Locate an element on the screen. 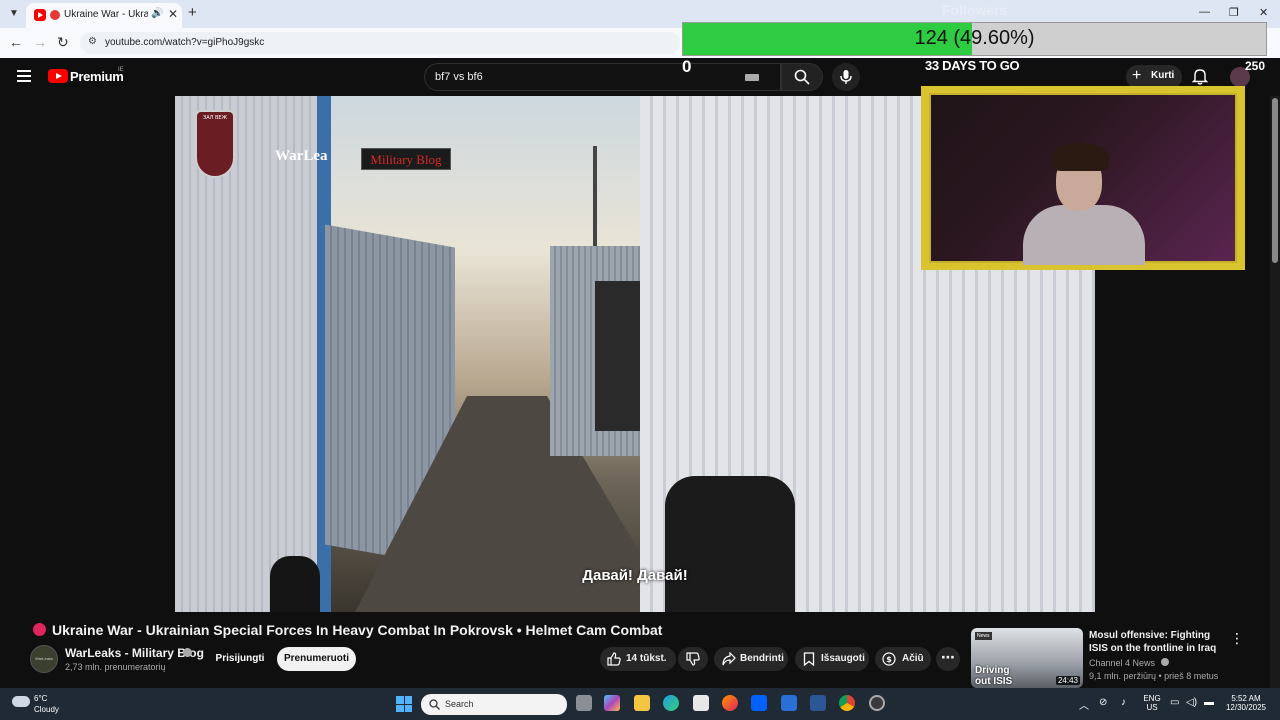  thumbs-up-icon is located at coordinates (614, 659).